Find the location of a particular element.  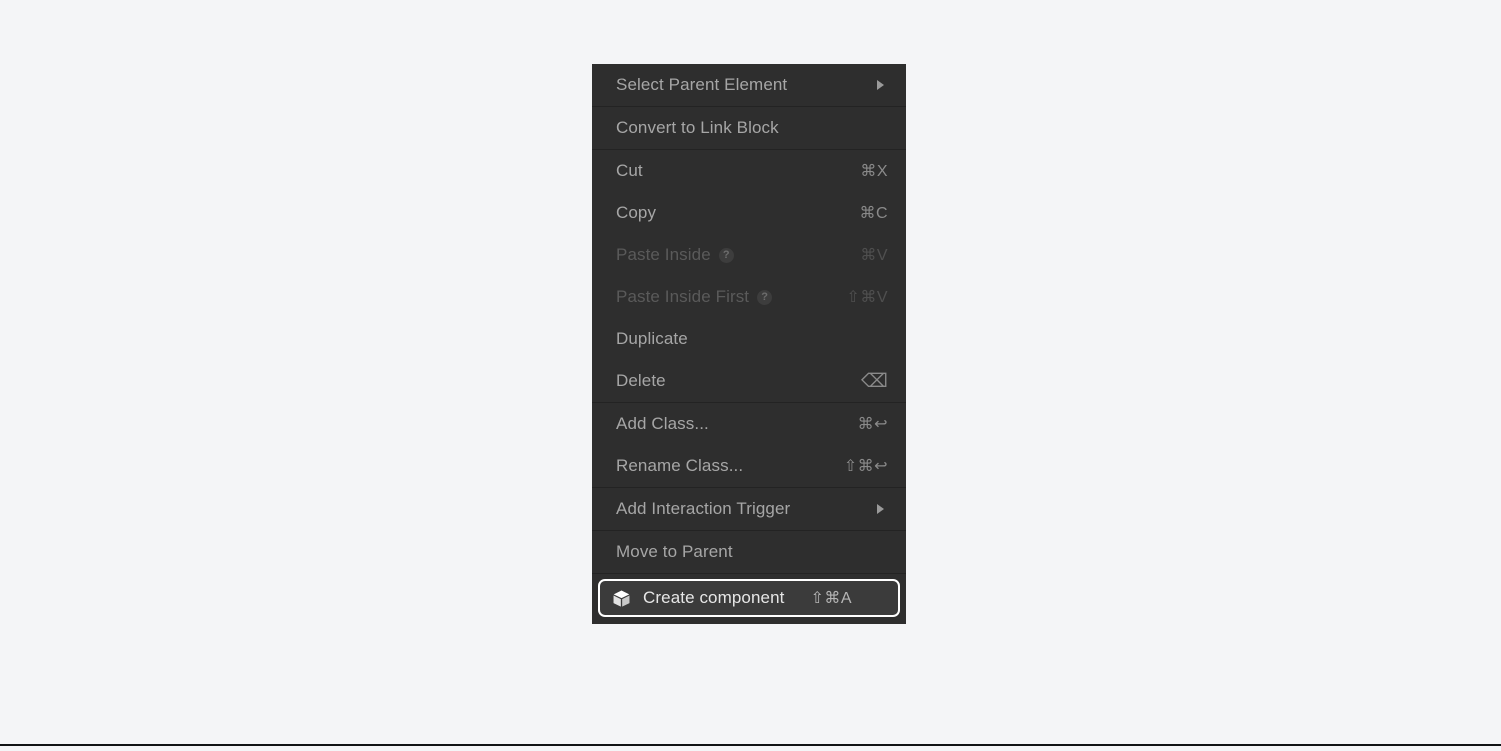

menu-item-shortcut: ⇧⌘A is located at coordinates (831, 598).